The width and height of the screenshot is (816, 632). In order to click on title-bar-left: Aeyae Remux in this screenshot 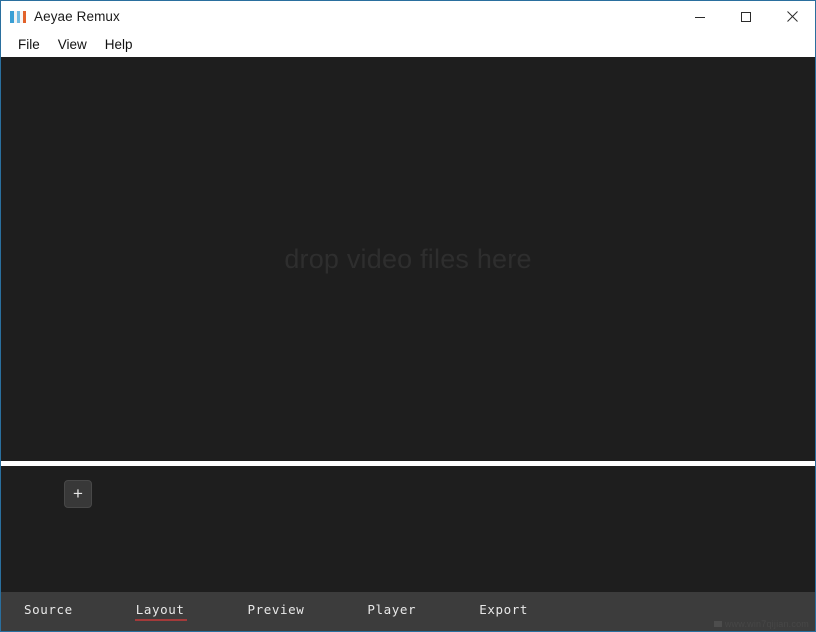, I will do `click(60, 17)`.